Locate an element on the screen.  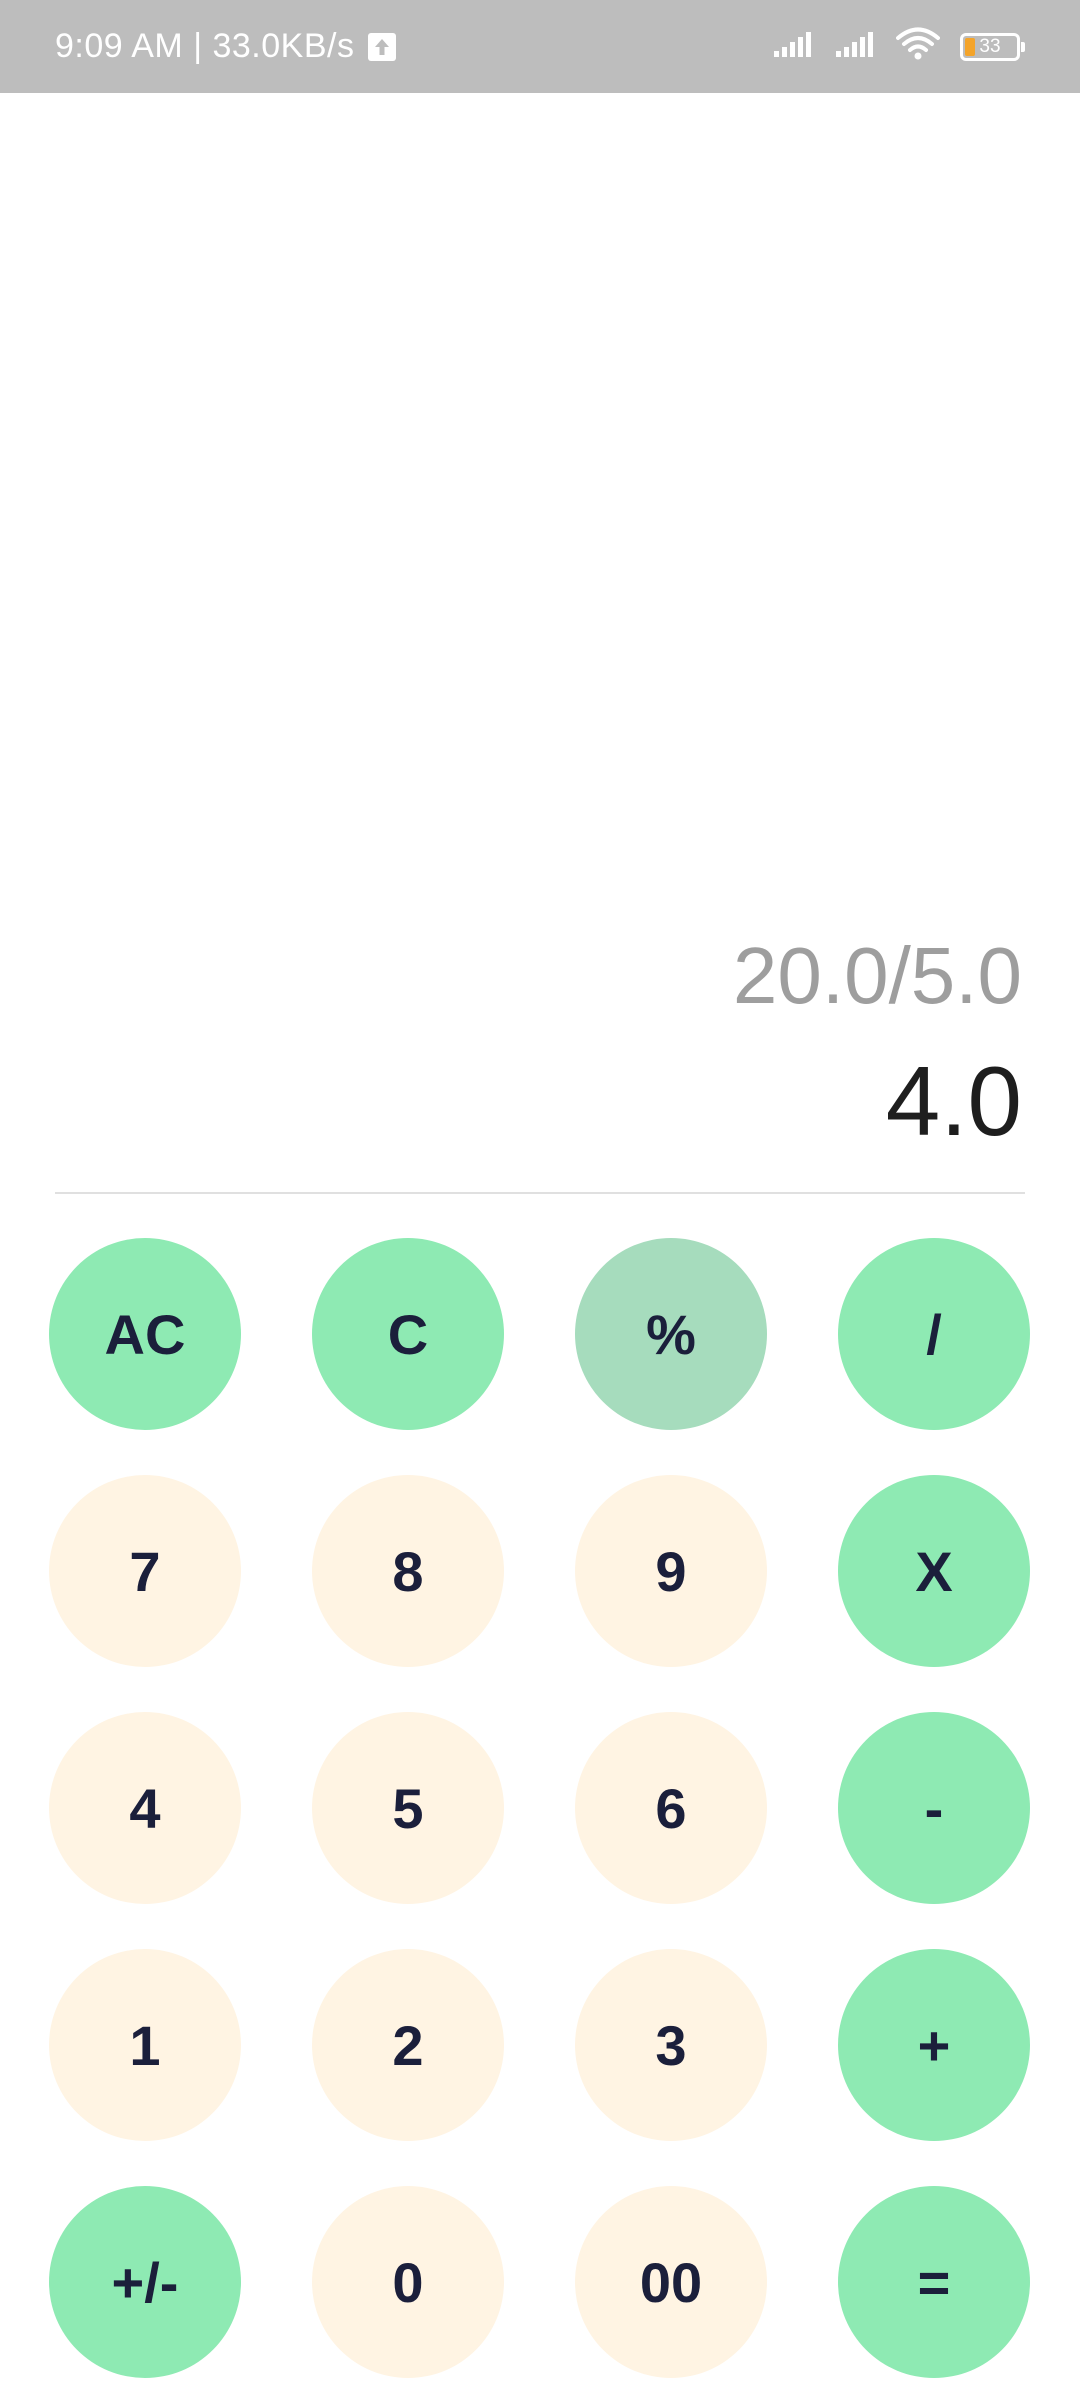
battery-fill is located at coordinates (970, 46).